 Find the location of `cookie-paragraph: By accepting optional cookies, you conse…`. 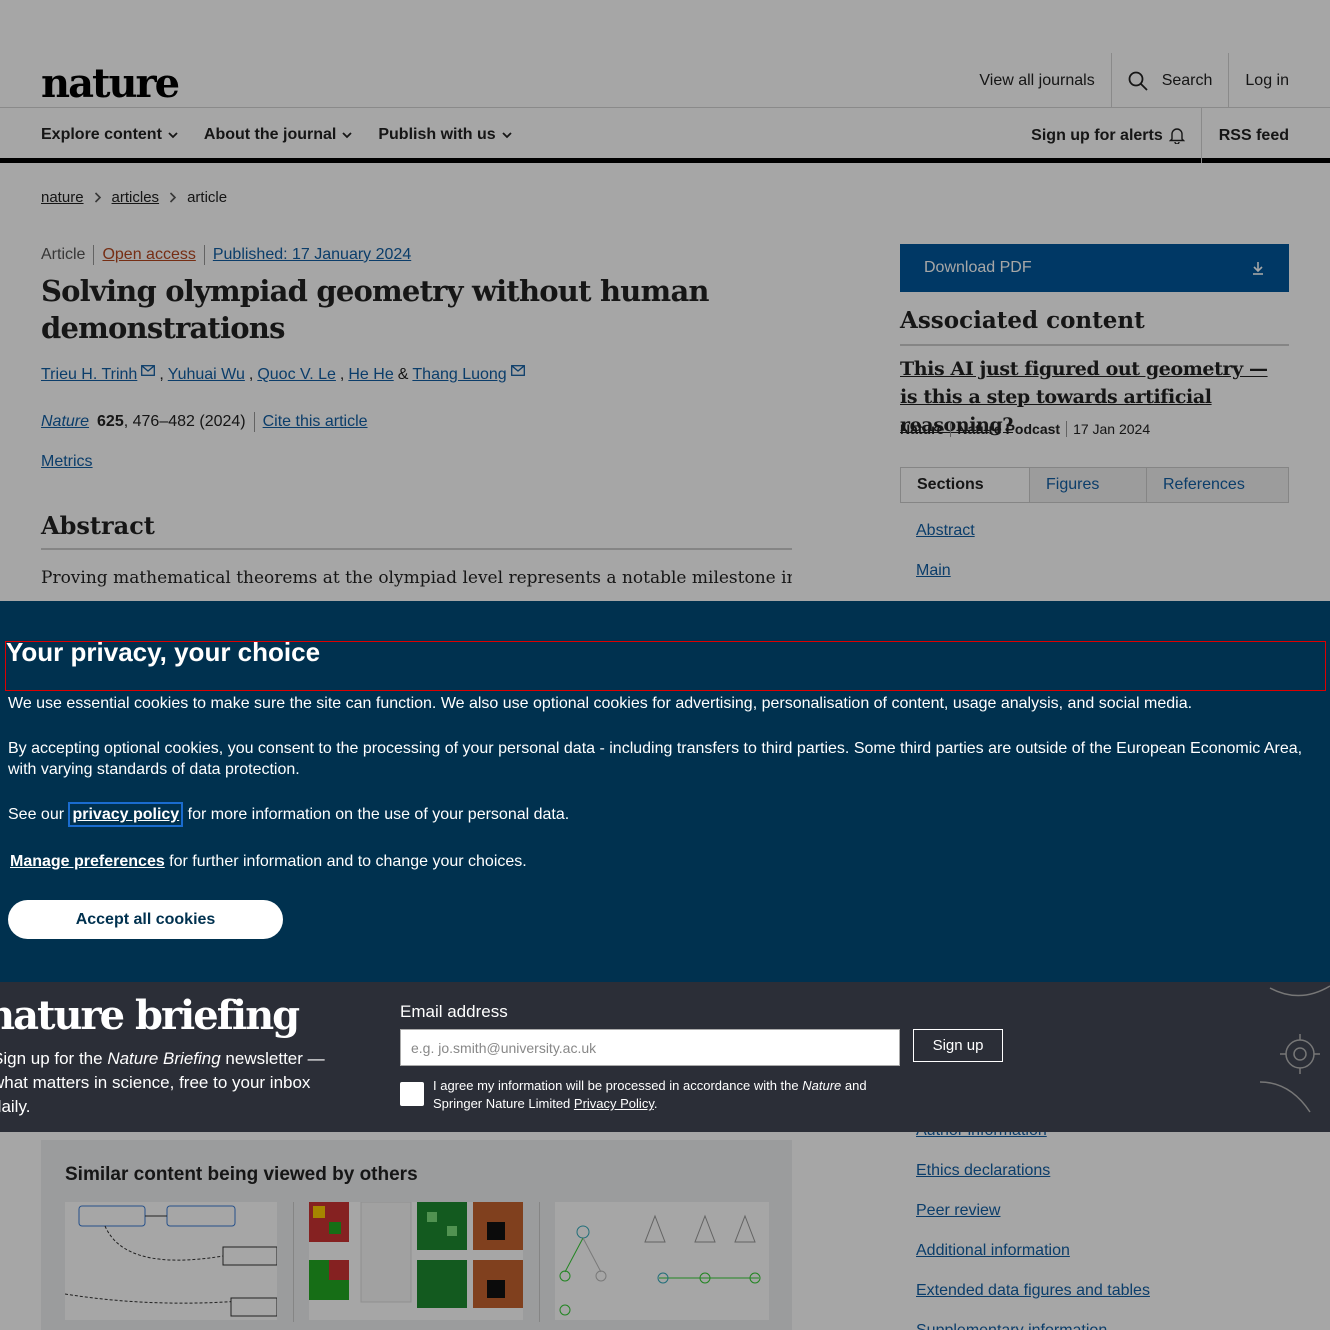

cookie-paragraph: By accepting optional cookies, you conse… is located at coordinates (655, 759).